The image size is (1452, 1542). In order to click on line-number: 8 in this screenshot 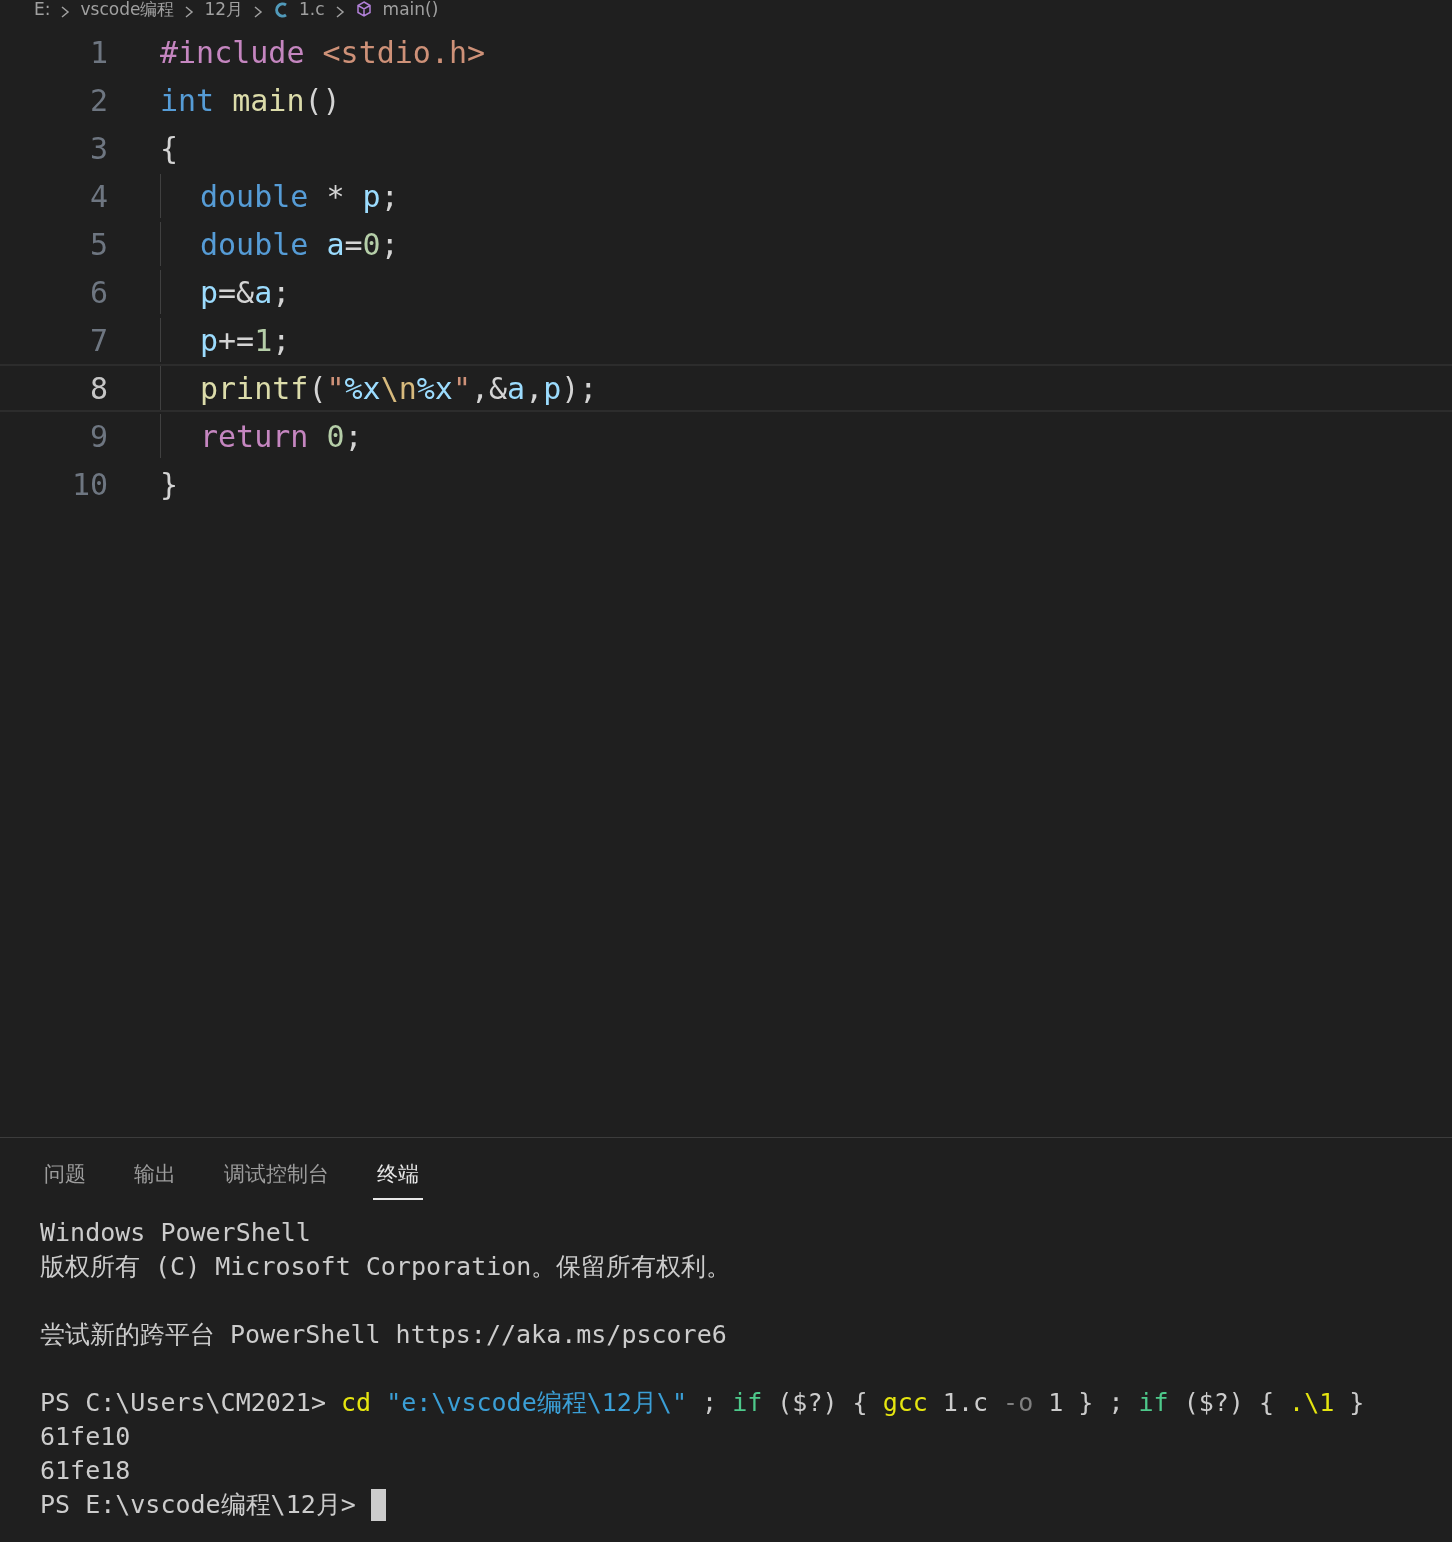, I will do `click(98, 388)`.